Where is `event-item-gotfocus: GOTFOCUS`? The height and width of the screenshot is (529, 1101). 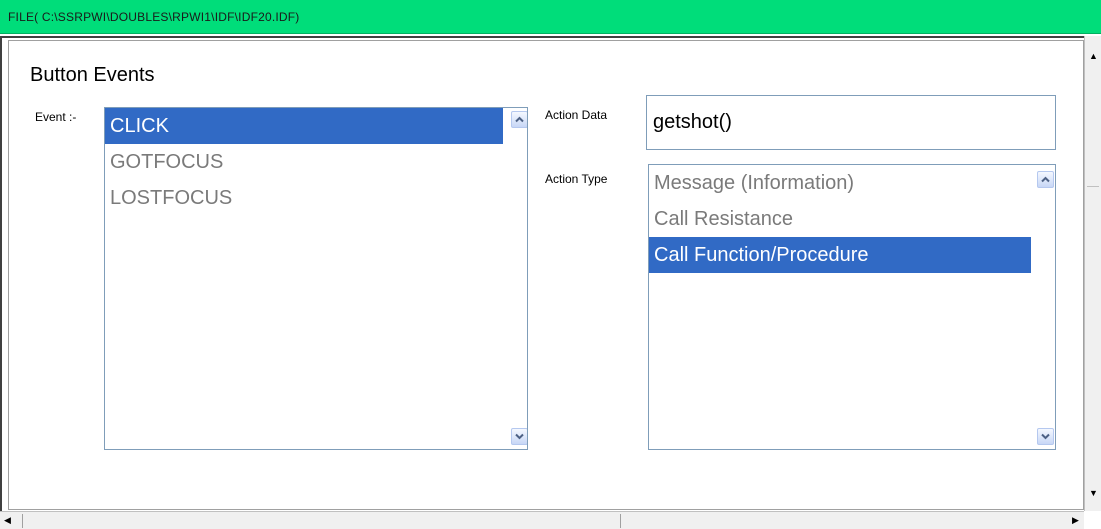 event-item-gotfocus: GOTFOCUS is located at coordinates (304, 162).